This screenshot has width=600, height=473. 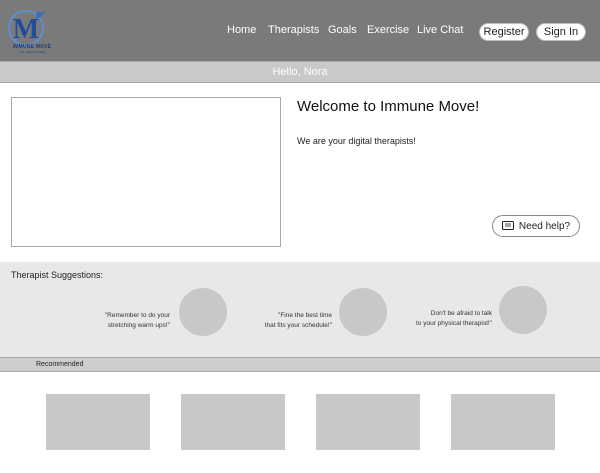 I want to click on hero-media-placeholder, so click(x=146, y=172).